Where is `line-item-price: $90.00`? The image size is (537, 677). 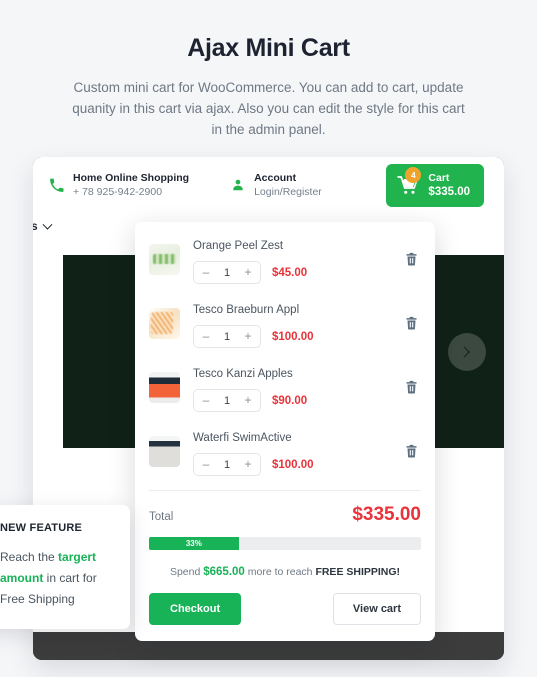 line-item-price: $90.00 is located at coordinates (290, 400).